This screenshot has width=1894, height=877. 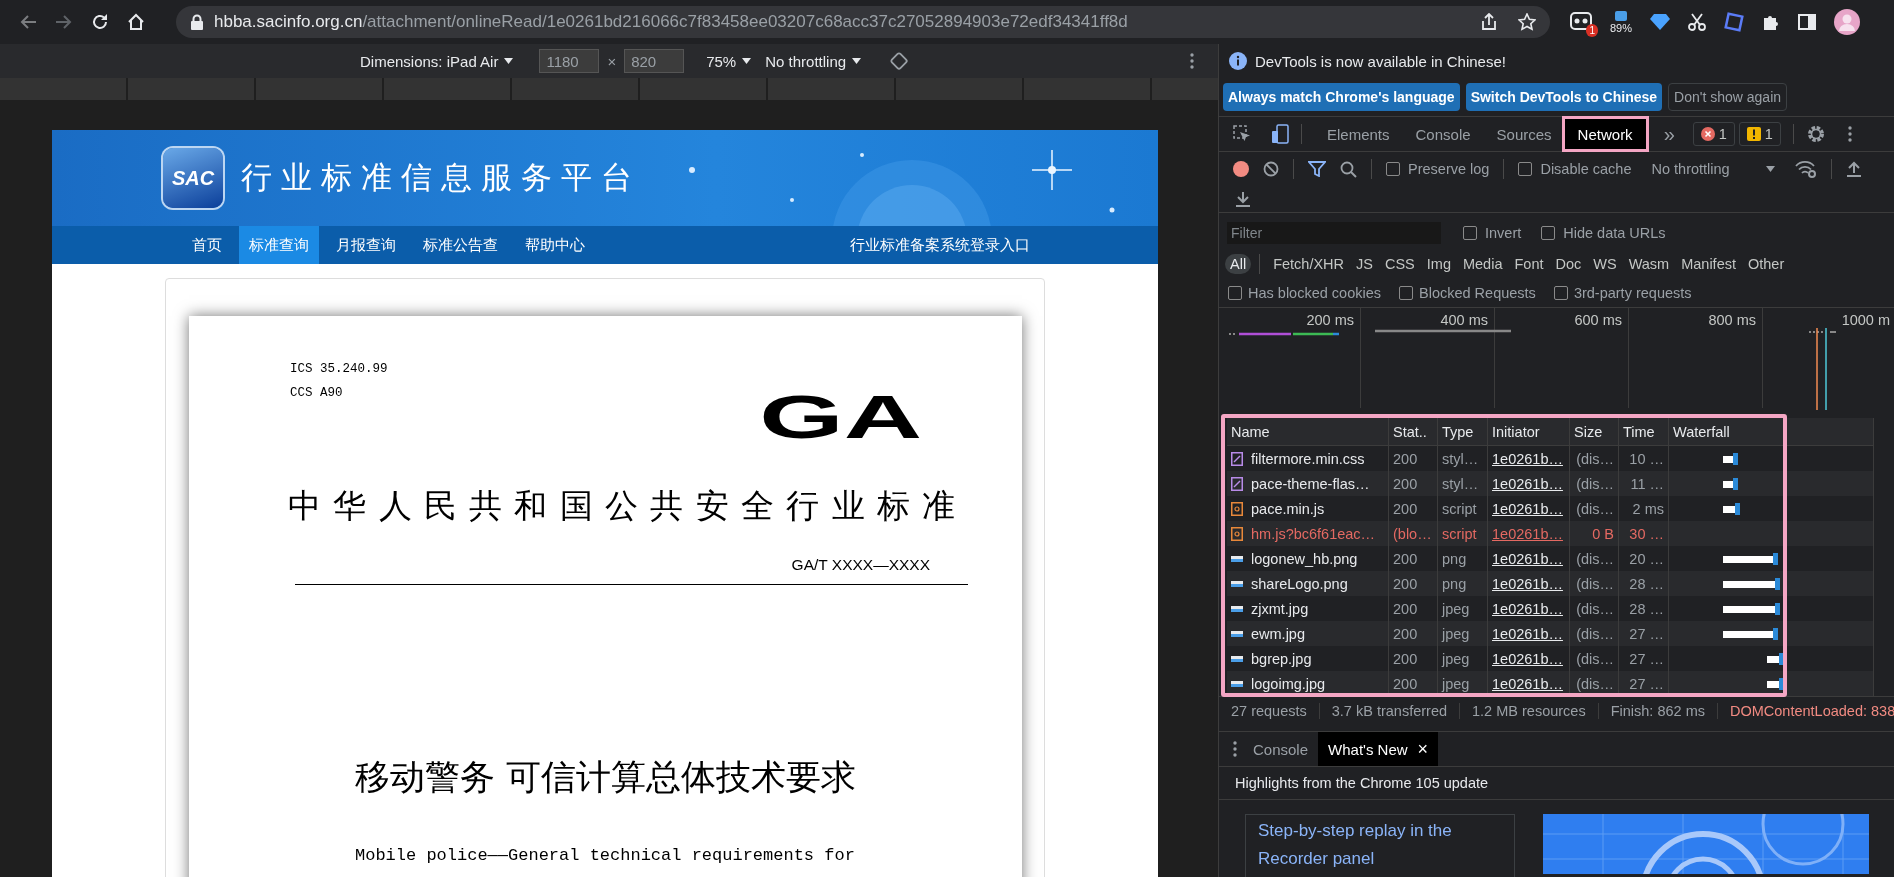 What do you see at coordinates (654, 61) in the screenshot?
I see `height-field: 820` at bounding box center [654, 61].